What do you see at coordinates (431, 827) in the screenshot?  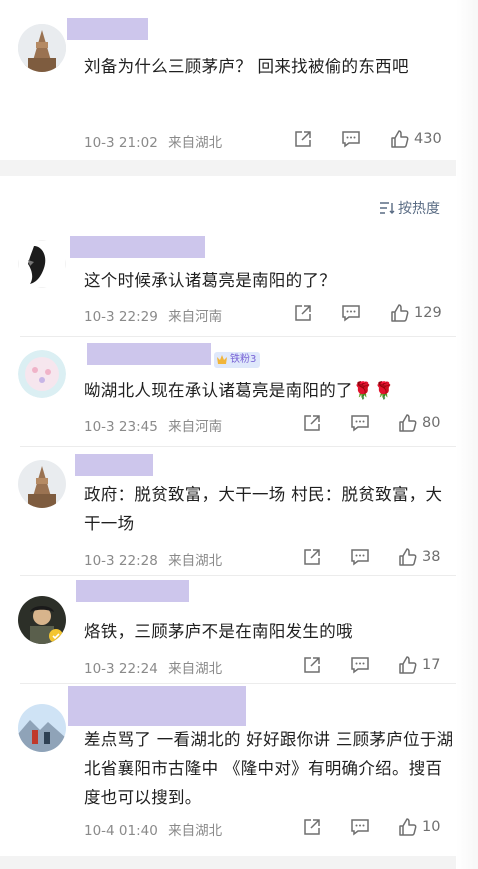 I see `like-count: 10` at bounding box center [431, 827].